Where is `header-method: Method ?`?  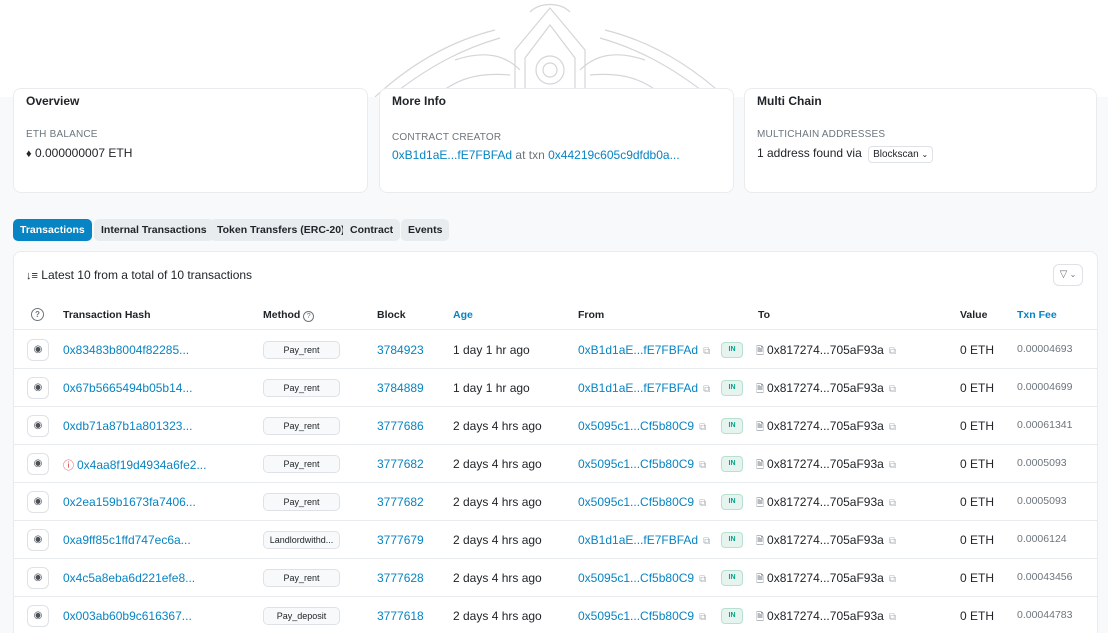
header-method: Method ? is located at coordinates (289, 315).